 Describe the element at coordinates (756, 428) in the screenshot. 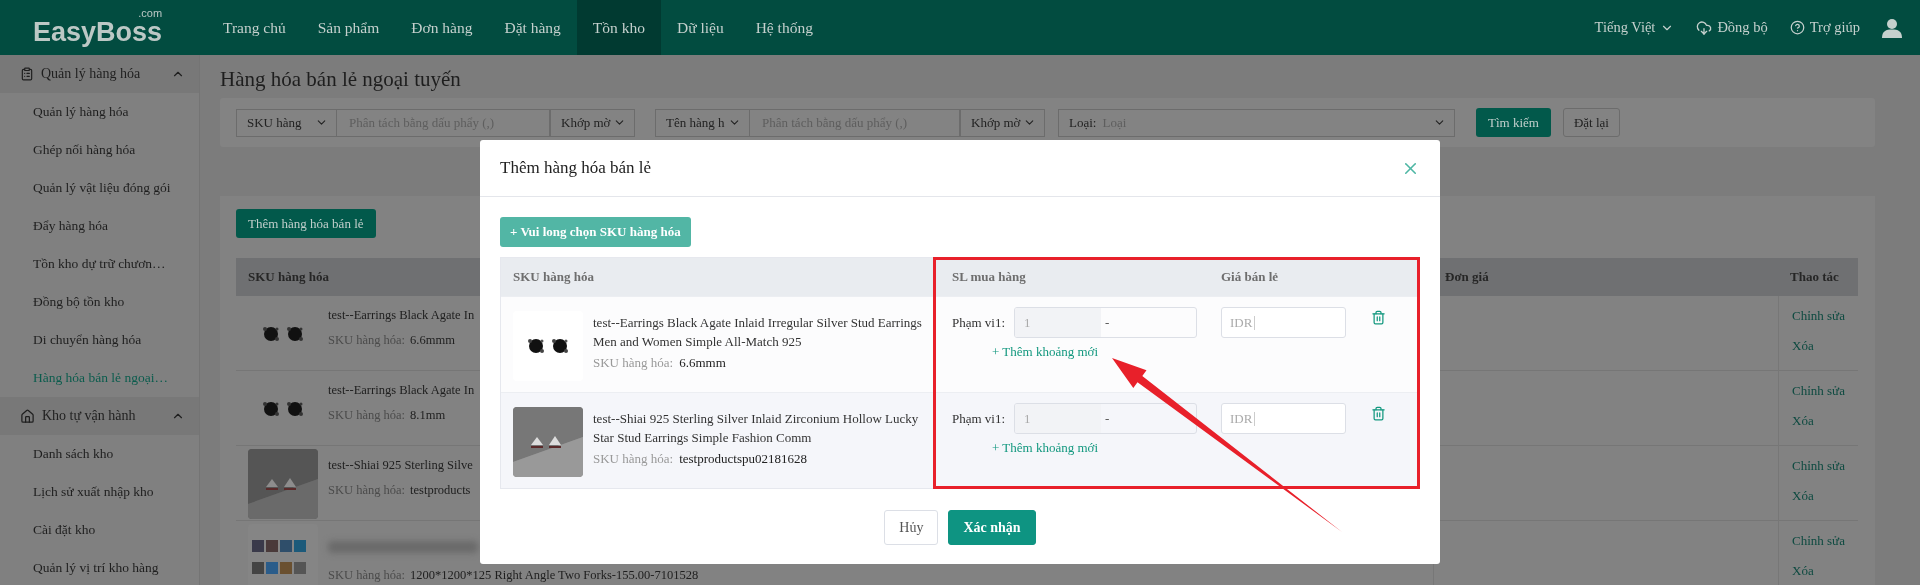

I see `product-title: test--Shiai 925 Sterling Silver Inlaid Zirconium Hollow Lucky Star Stud Earrings Simple Fashion Comm` at that location.